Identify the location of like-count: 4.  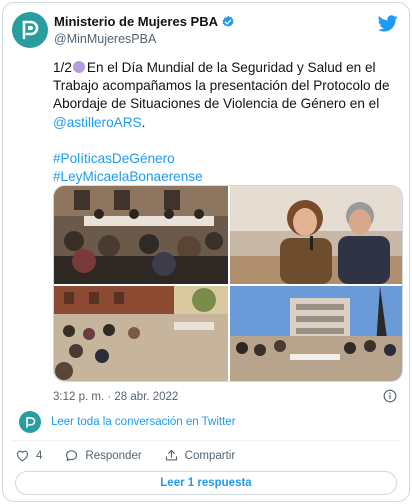
(39, 455).